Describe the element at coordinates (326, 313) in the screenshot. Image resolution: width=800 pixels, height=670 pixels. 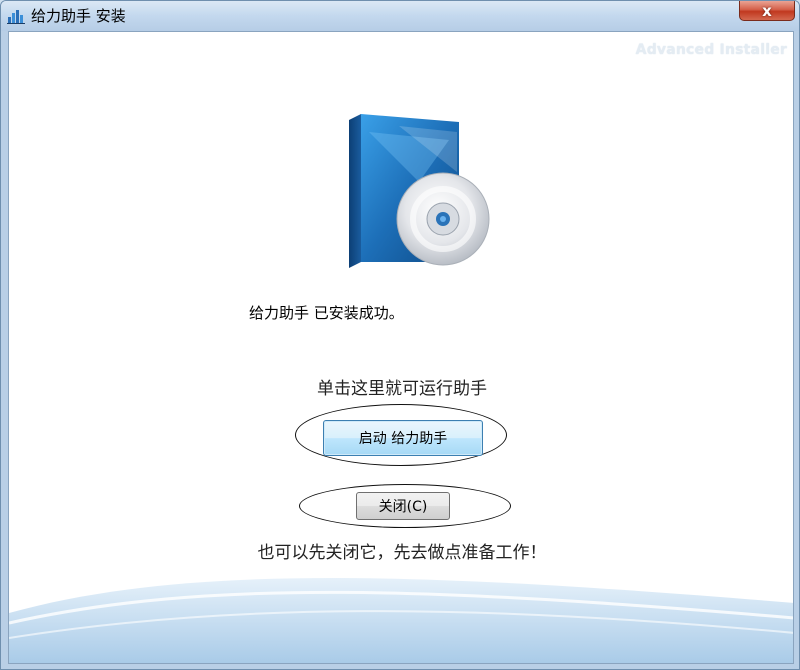
I see `success-message: 给力助手 已安装成功。` at that location.